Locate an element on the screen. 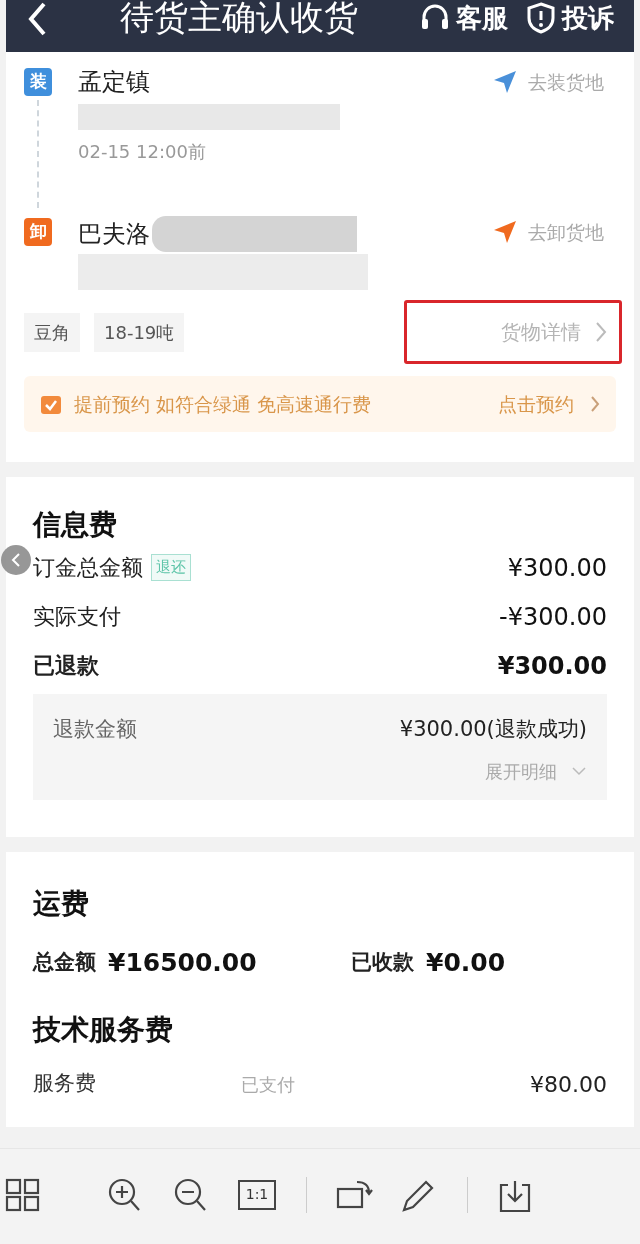 This screenshot has height=1244, width=640. section-title: 运费 is located at coordinates (61, 904).